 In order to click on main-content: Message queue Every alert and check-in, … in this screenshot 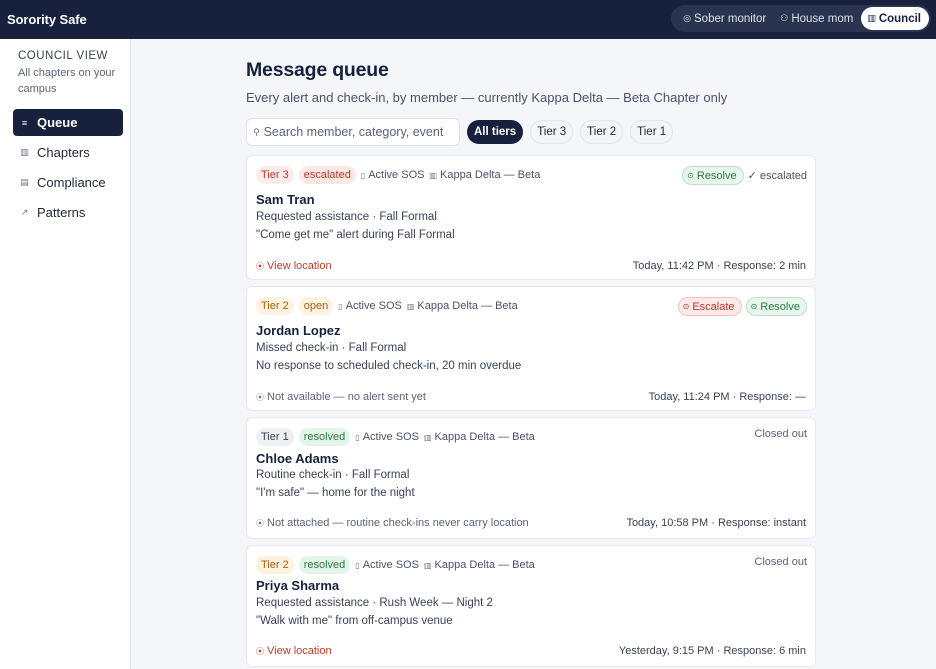, I will do `click(531, 92)`.